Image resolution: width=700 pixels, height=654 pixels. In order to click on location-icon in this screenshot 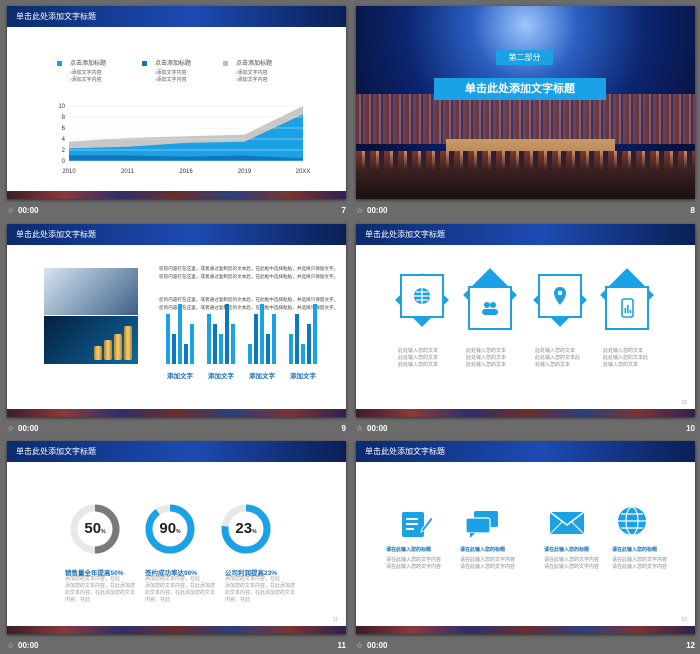, I will do `click(560, 296)`.